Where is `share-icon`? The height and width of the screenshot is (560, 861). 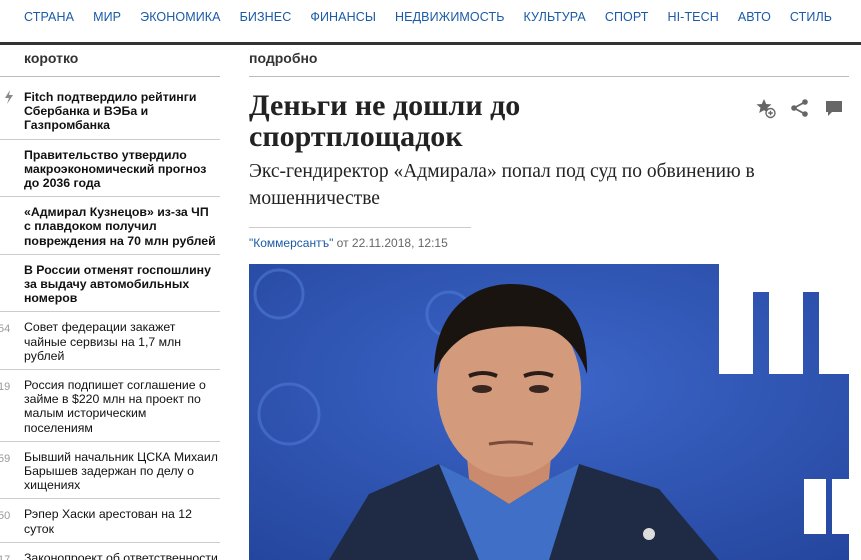 share-icon is located at coordinates (800, 108).